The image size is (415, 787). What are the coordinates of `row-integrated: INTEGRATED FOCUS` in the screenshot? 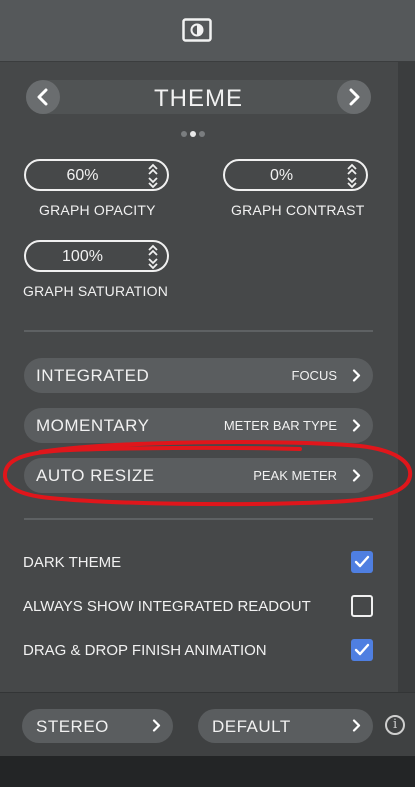 It's located at (198, 375).